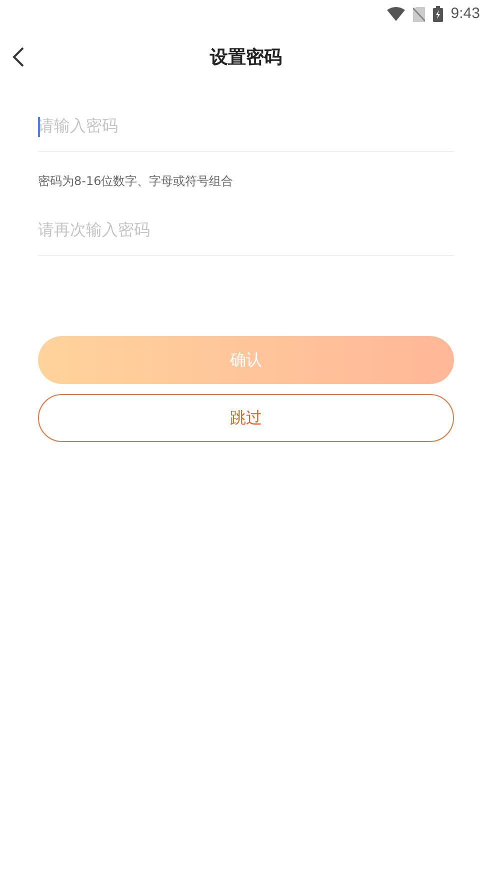 This screenshot has width=492, height=874. What do you see at coordinates (19, 57) in the screenshot?
I see `back-icon` at bounding box center [19, 57].